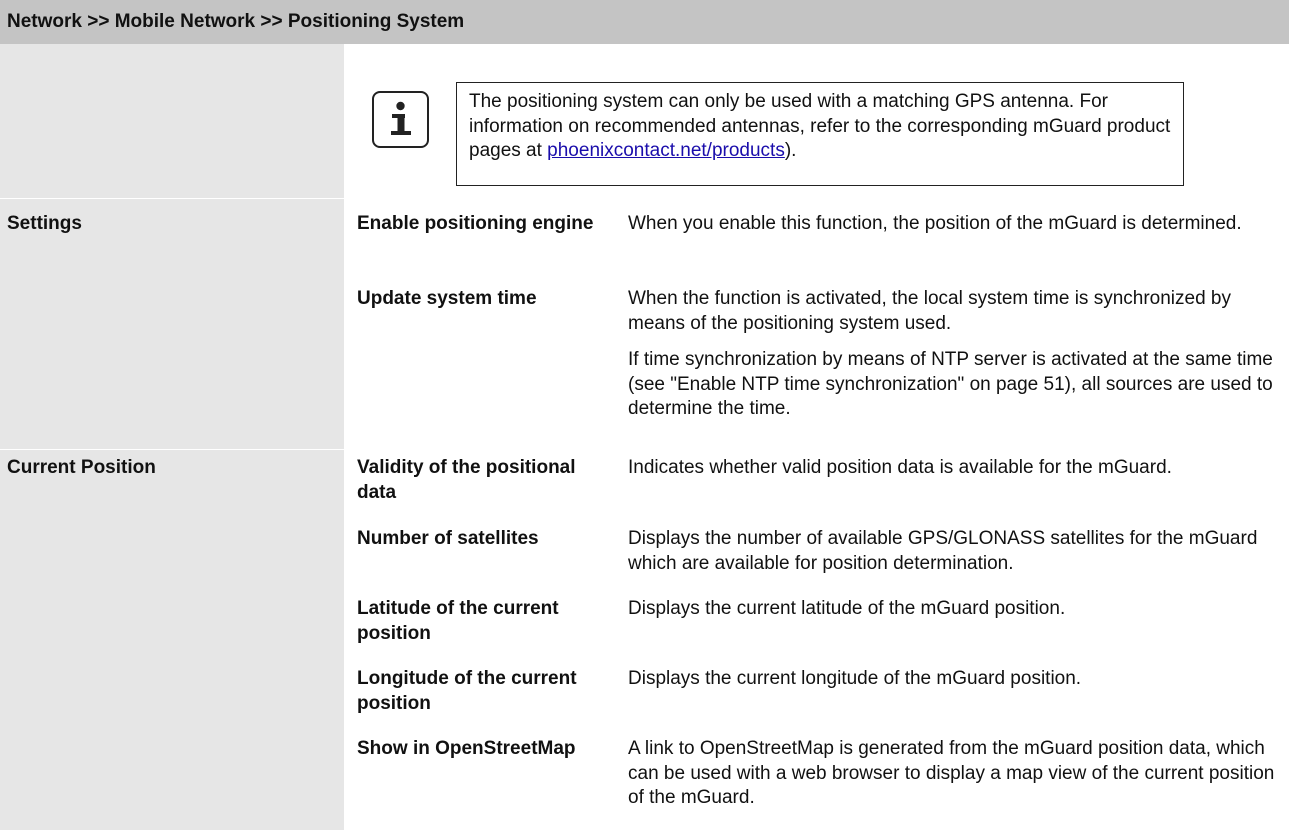 The width and height of the screenshot is (1289, 830). Describe the element at coordinates (666, 150) in the screenshot. I see `products-link: phoenixcontact.net/products` at that location.